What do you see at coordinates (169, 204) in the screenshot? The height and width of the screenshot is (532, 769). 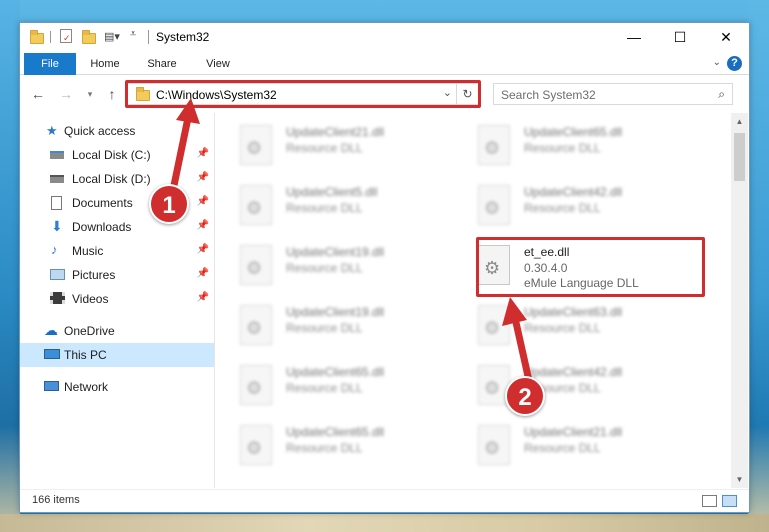 I see `step-1-badge: 1` at bounding box center [169, 204].